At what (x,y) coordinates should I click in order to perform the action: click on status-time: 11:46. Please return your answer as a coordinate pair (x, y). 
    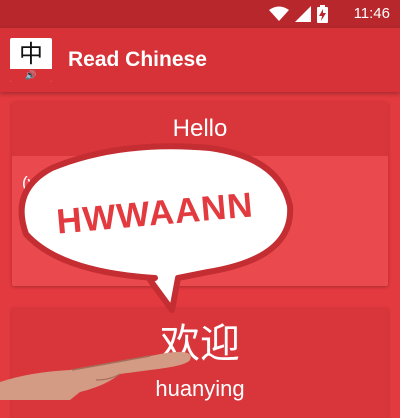
    Looking at the image, I should click on (371, 13).